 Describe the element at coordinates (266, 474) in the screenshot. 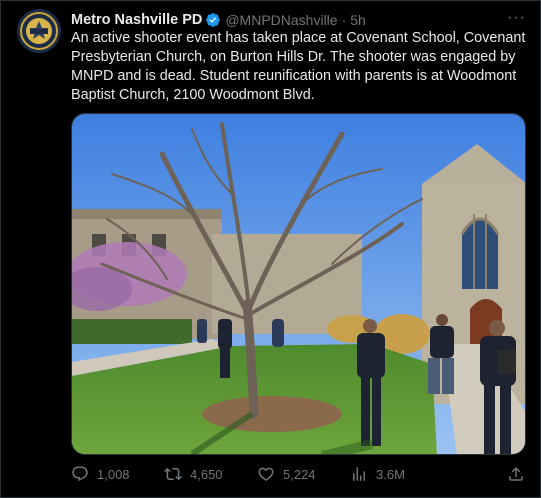

I see `heart-icon` at that location.